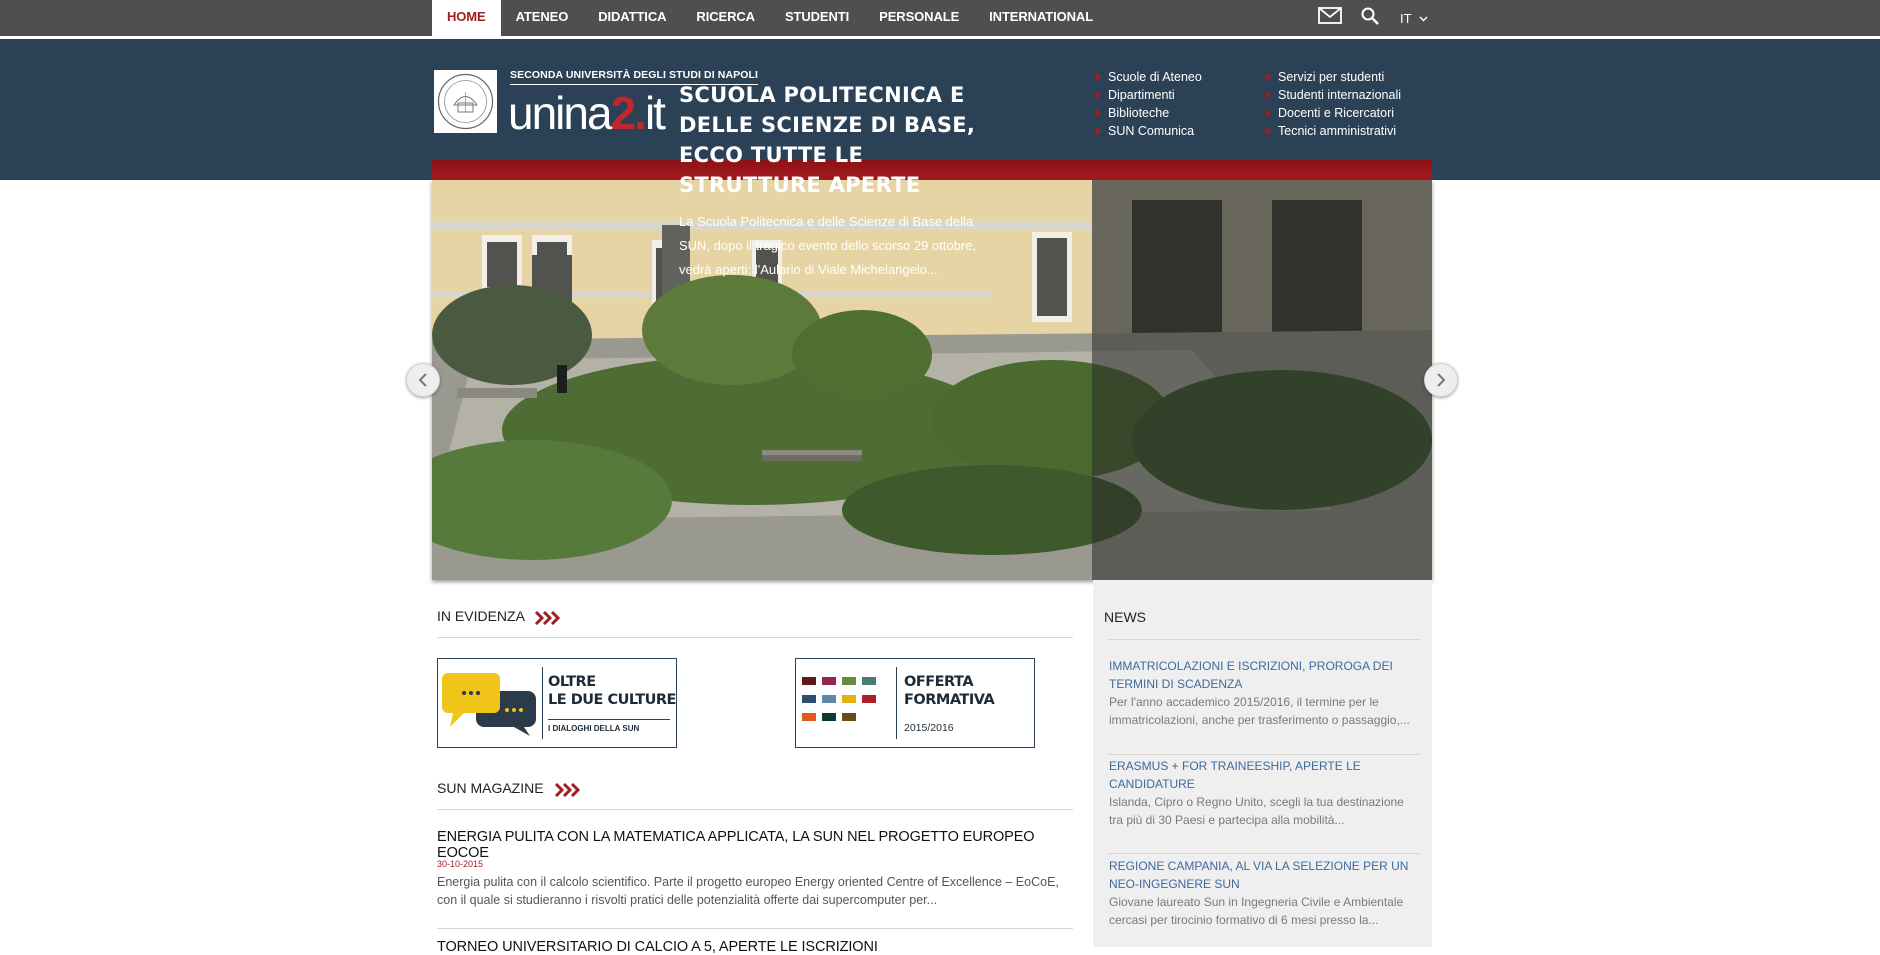 This screenshot has height=955, width=1880. I want to click on news-item-title-line2: TERMINI DI SCADENZA, so click(1264, 684).